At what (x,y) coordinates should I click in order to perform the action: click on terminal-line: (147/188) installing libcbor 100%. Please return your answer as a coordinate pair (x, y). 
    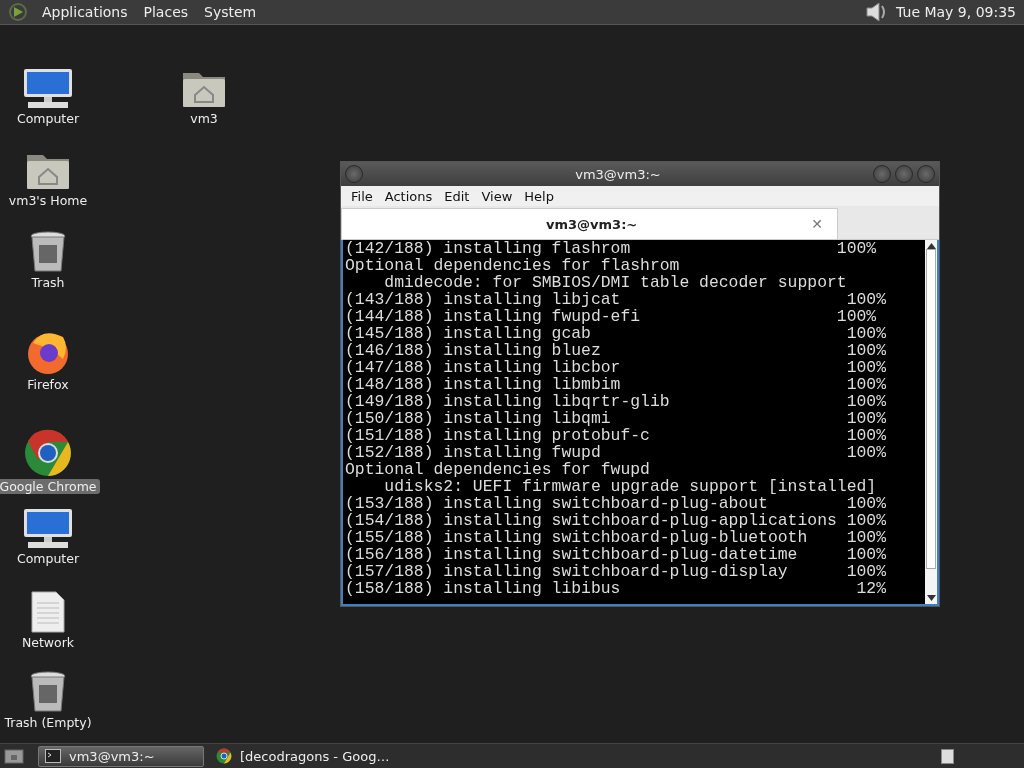
    Looking at the image, I should click on (616, 367).